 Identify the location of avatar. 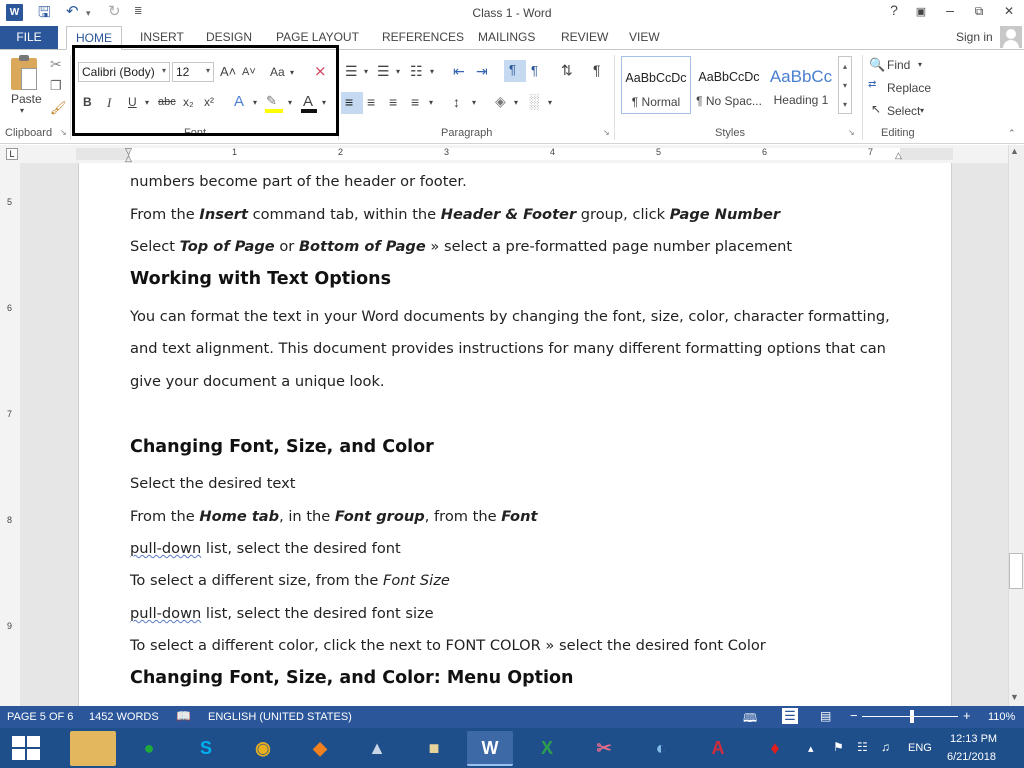
(1011, 37).